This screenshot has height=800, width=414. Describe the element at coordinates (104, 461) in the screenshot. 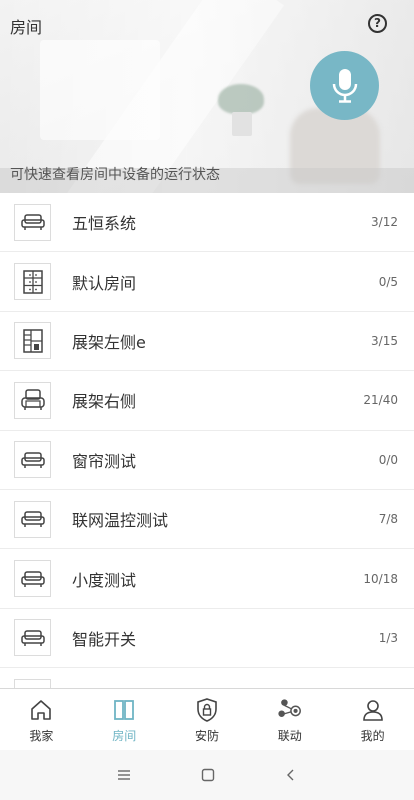

I see `room-name: 窗帘测试` at that location.